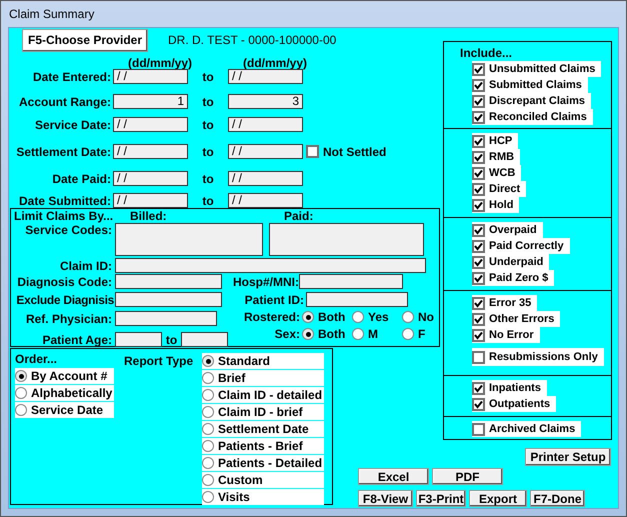 Image resolution: width=627 pixels, height=517 pixels. Describe the element at coordinates (72, 77) in the screenshot. I see `field-label: Date Entered:` at that location.